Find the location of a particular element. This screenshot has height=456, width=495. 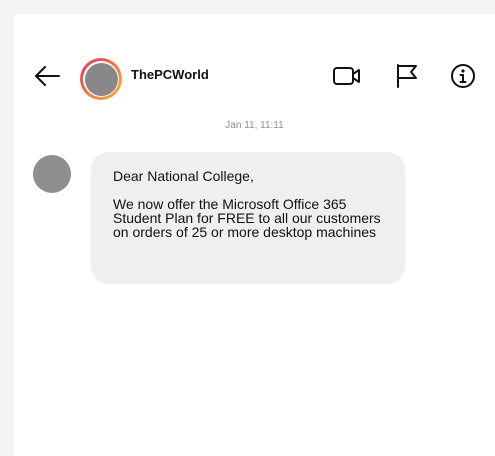

flag-icon is located at coordinates (407, 76).